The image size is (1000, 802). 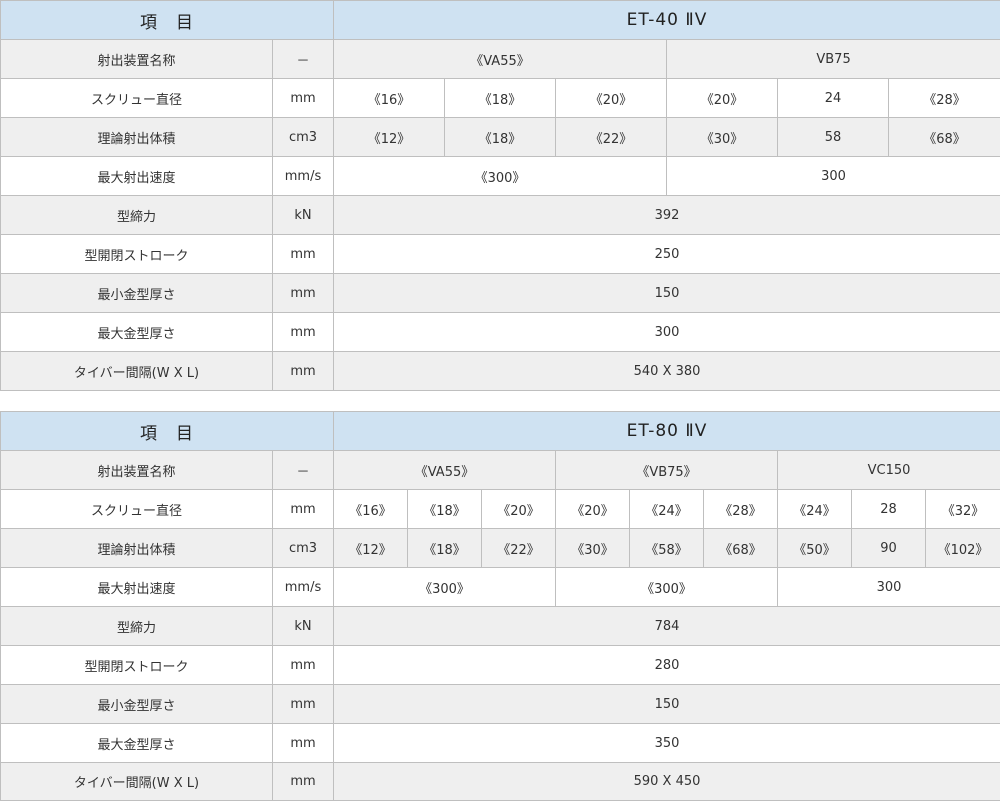 I want to click on injection-volume-cell: 《18》, so click(x=444, y=548).